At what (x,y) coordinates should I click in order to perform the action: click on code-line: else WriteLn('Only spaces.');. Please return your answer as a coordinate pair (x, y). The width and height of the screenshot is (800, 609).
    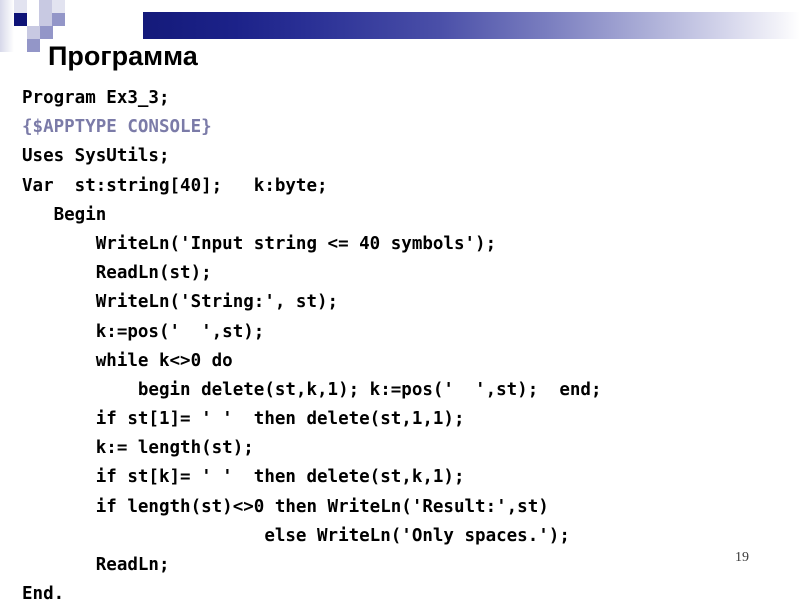
    Looking at the image, I should click on (296, 535).